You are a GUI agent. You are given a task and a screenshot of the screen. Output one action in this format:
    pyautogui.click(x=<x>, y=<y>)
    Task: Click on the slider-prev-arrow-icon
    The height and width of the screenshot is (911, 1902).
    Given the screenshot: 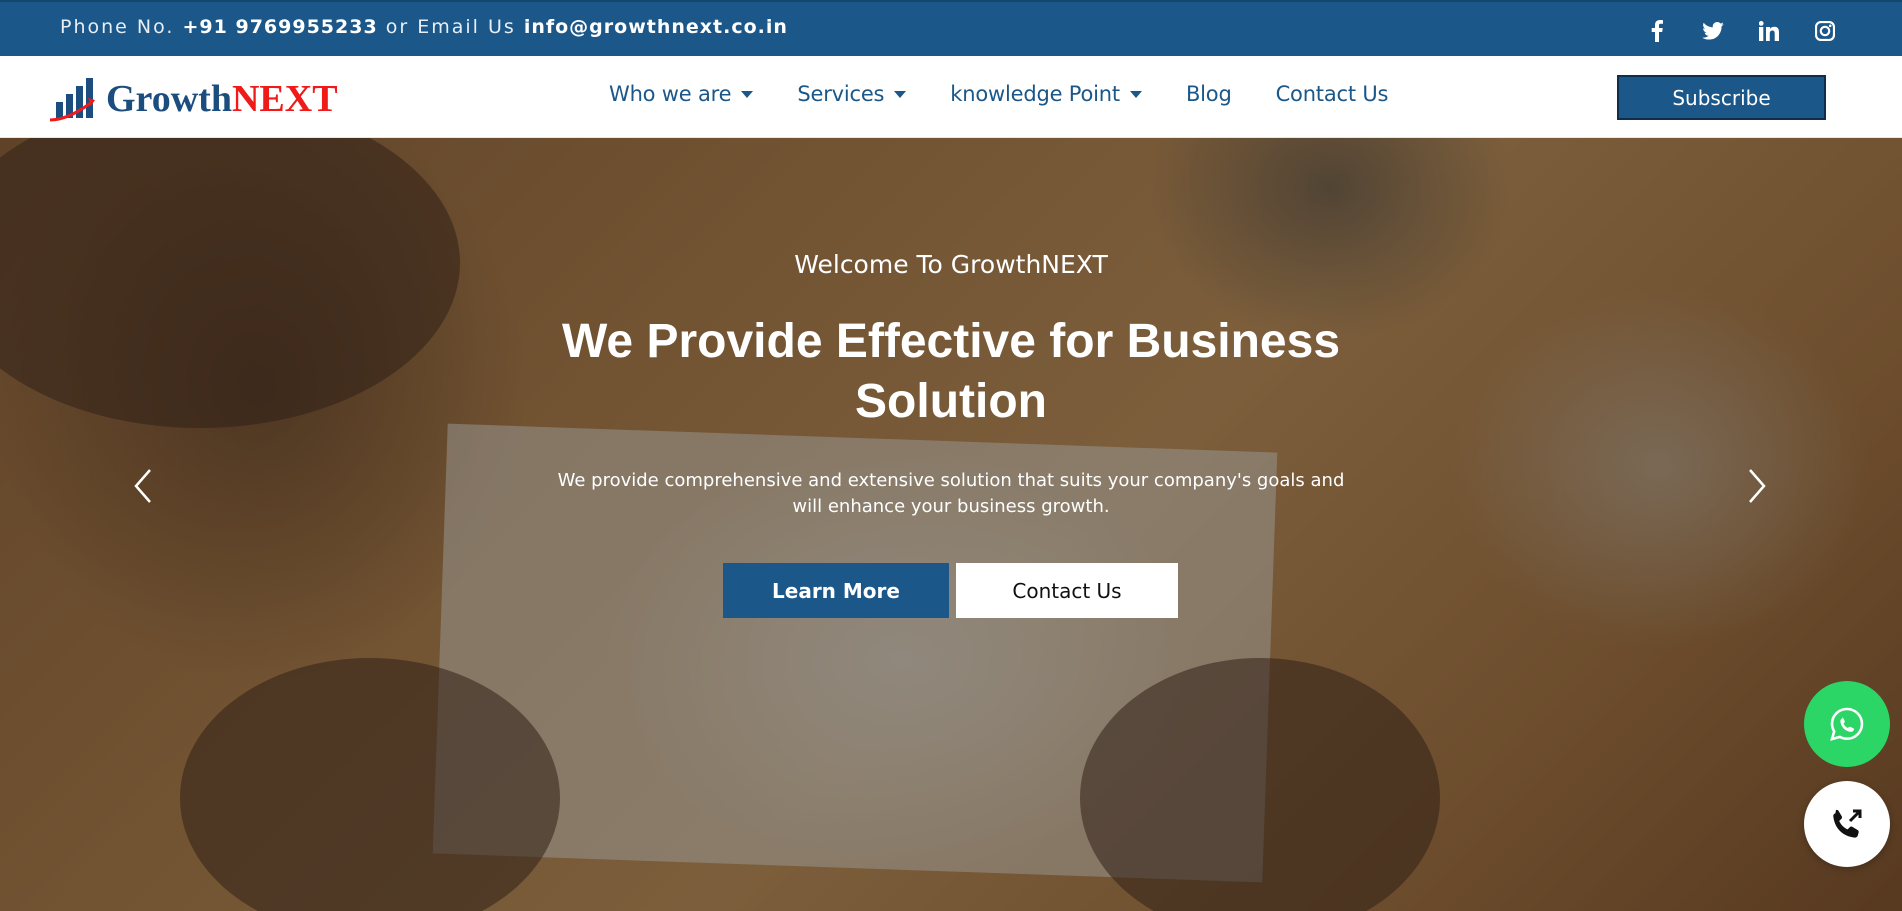 What is the action you would take?
    pyautogui.click(x=143, y=486)
    